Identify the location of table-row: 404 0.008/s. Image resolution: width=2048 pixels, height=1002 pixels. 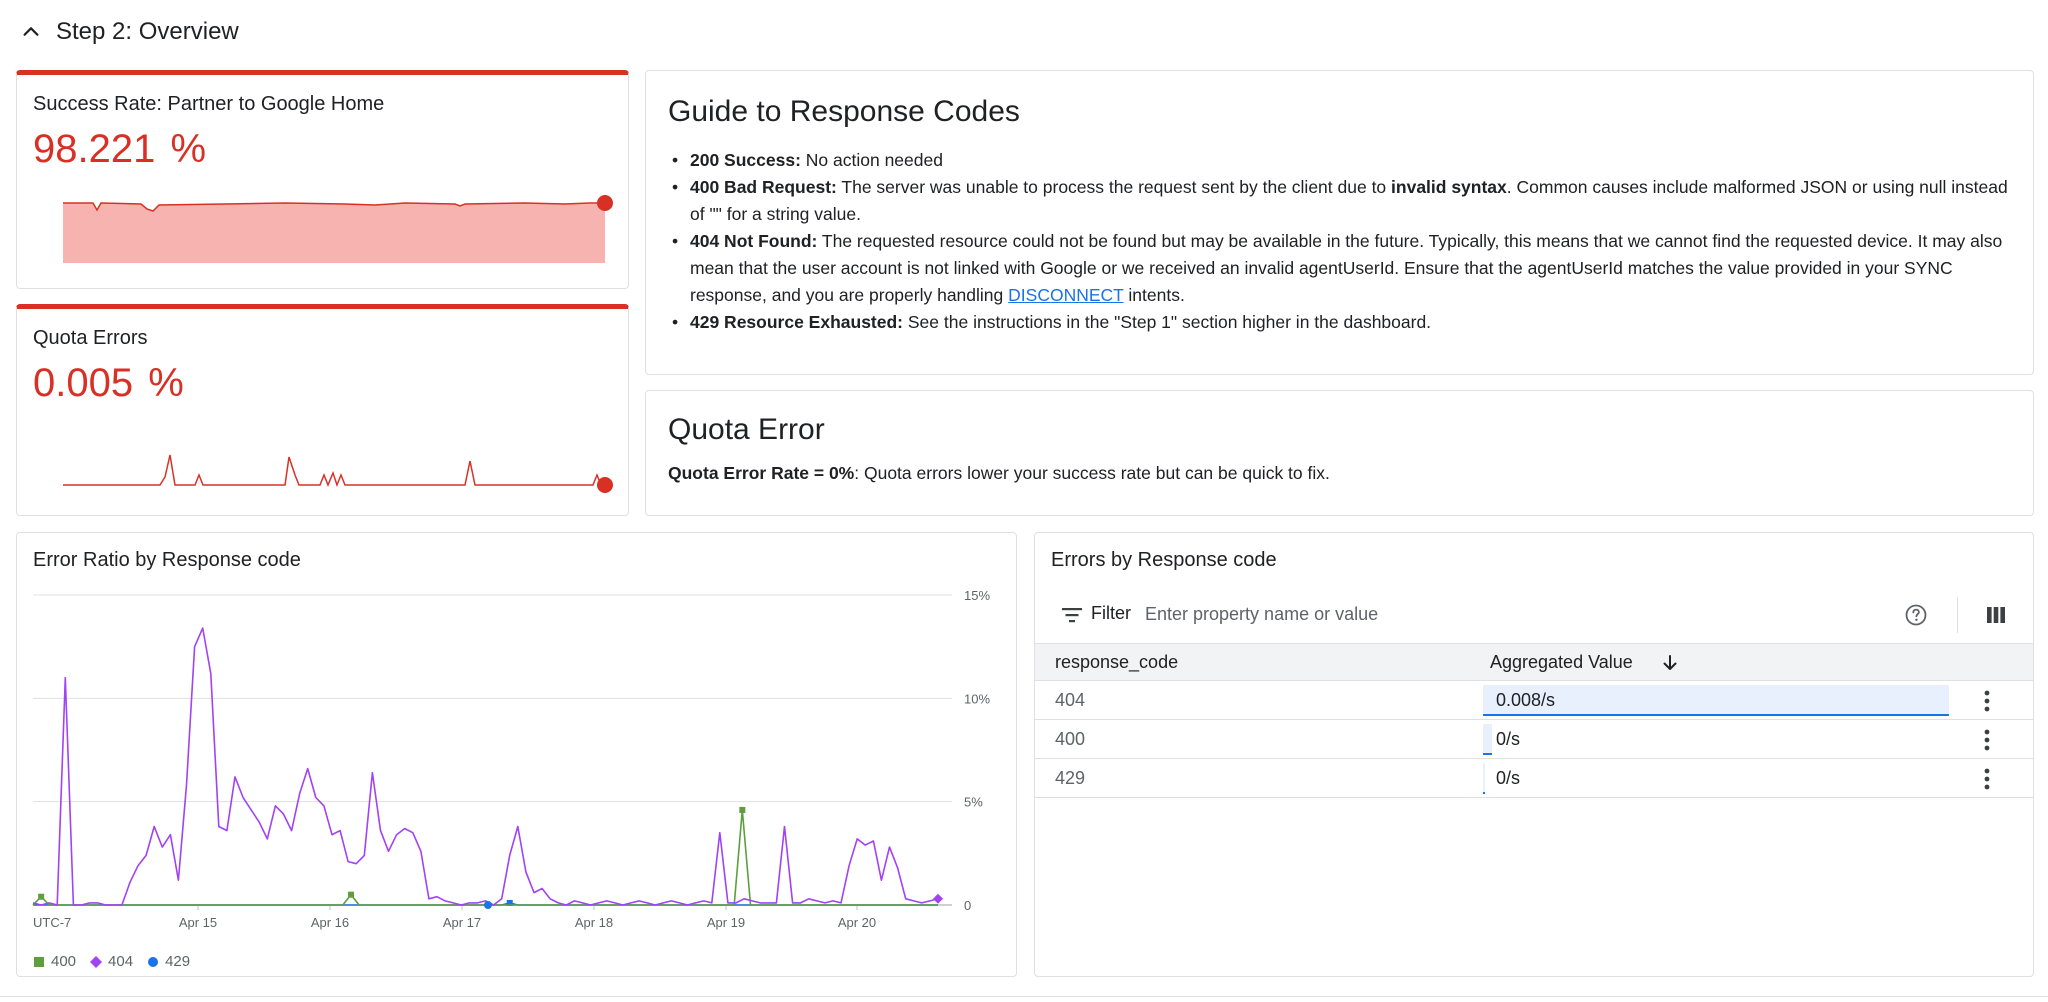
(1534, 700).